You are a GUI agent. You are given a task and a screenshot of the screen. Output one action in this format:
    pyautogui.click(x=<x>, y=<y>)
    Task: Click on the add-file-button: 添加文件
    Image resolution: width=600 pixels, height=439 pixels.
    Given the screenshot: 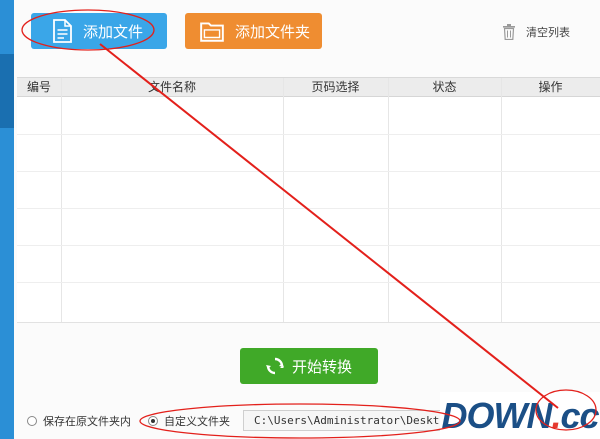 What is the action you would take?
    pyautogui.click(x=99, y=31)
    